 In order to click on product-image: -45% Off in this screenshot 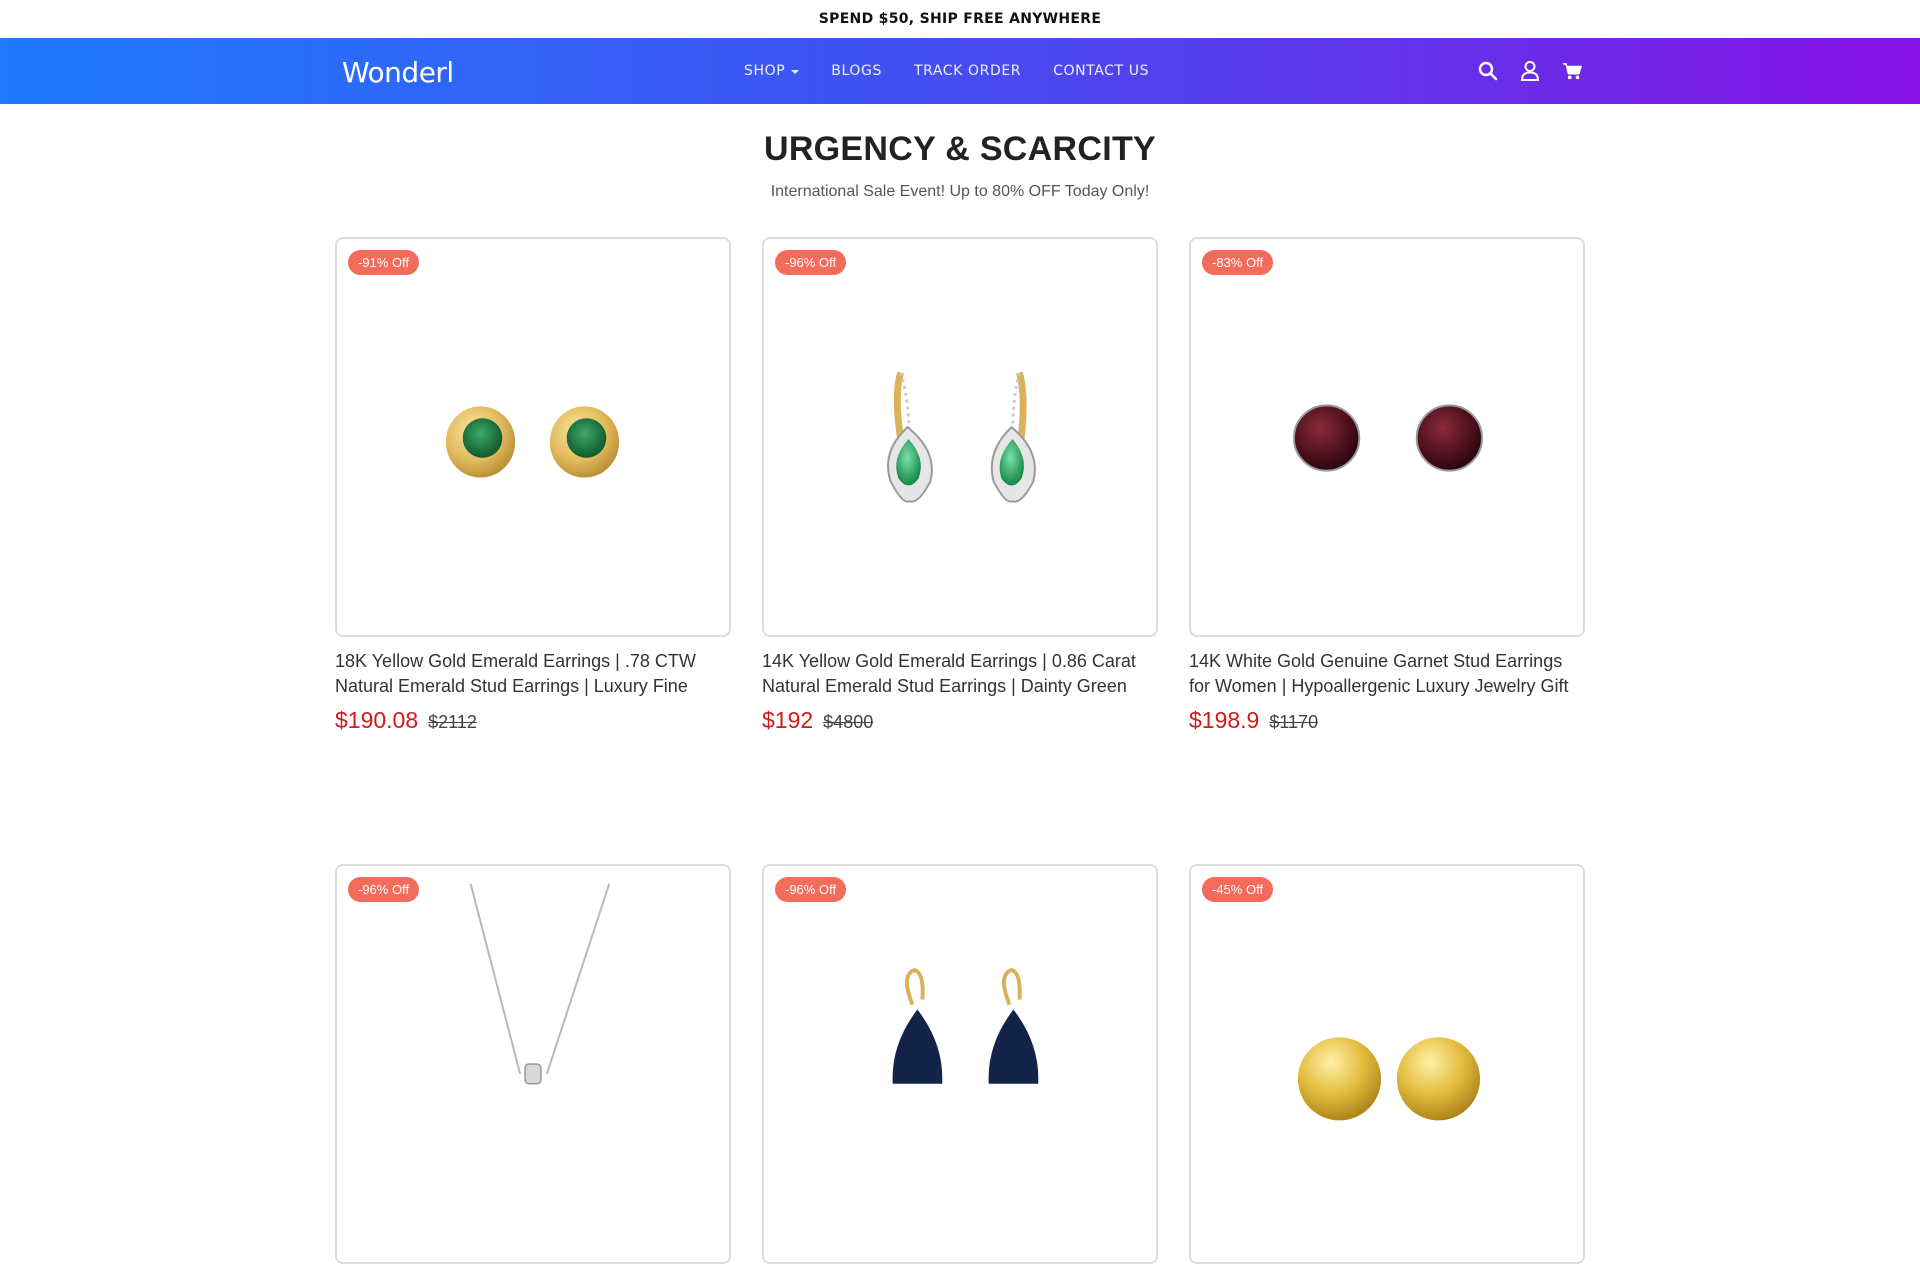, I will do `click(1387, 1064)`.